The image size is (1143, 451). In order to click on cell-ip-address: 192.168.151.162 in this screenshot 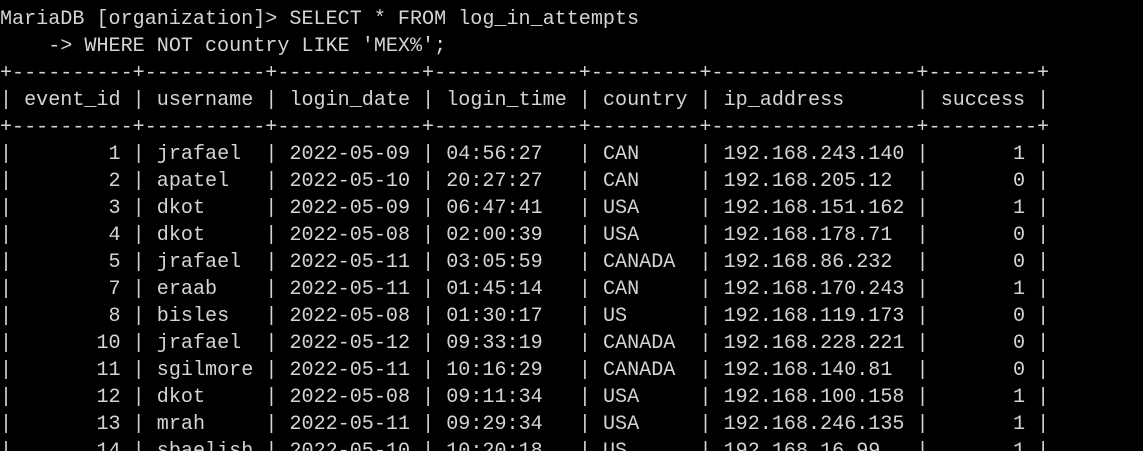, I will do `click(814, 208)`.